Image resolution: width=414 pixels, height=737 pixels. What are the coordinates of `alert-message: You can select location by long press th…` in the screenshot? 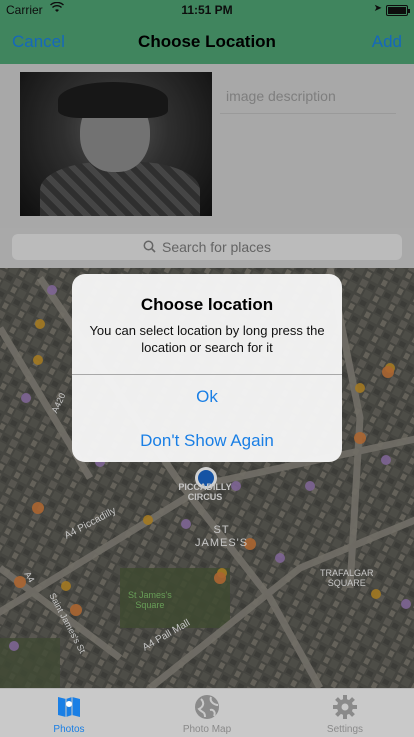 It's located at (207, 339).